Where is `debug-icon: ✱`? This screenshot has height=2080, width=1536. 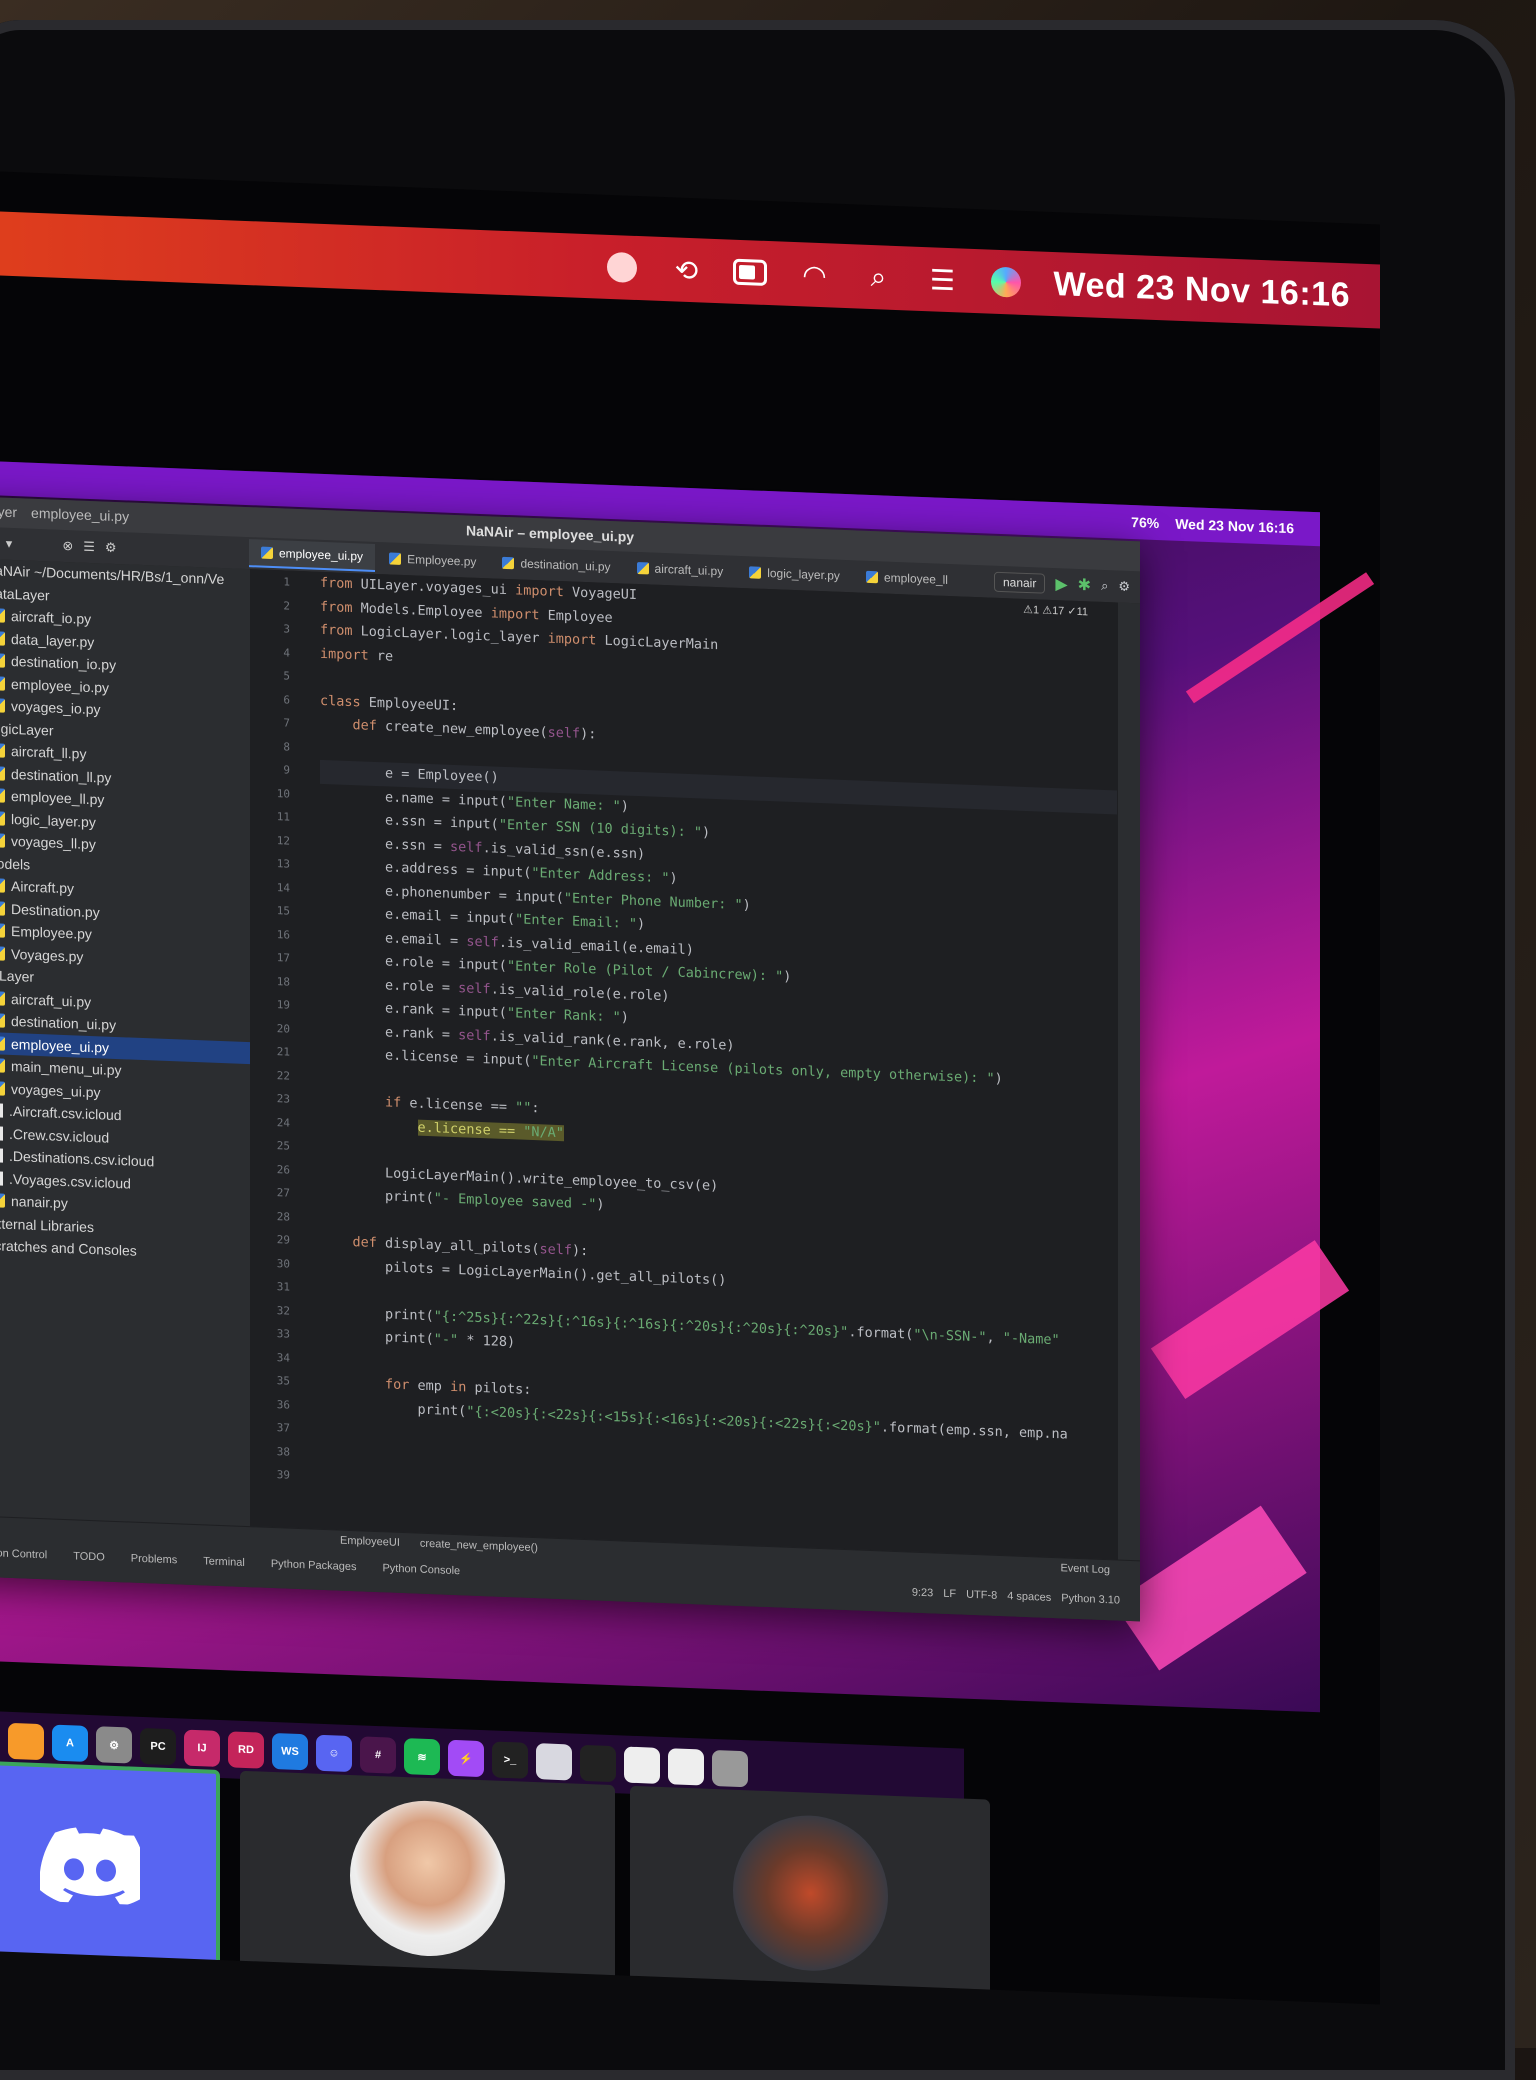 debug-icon: ✱ is located at coordinates (1084, 585).